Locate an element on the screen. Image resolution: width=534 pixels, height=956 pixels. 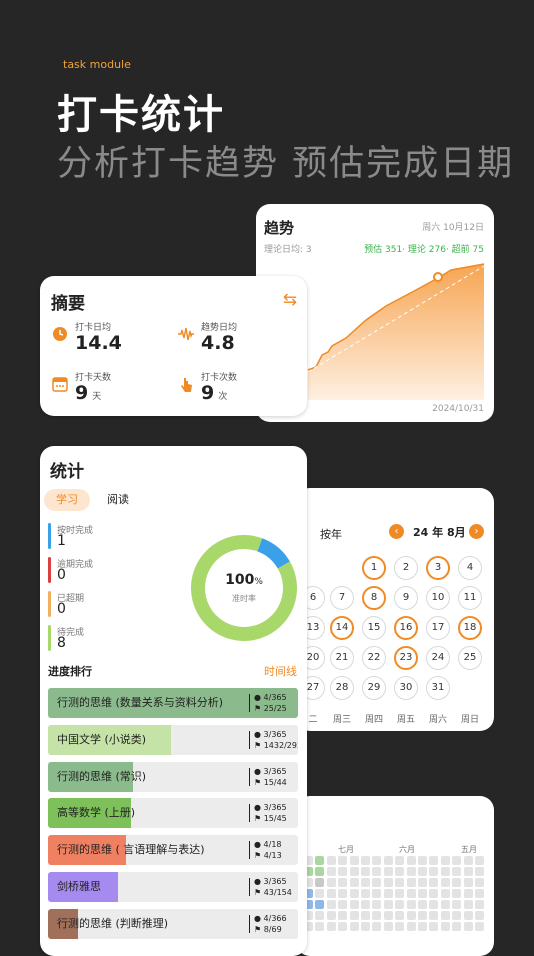
calendar-mode: 按年 is located at coordinates (331, 534).